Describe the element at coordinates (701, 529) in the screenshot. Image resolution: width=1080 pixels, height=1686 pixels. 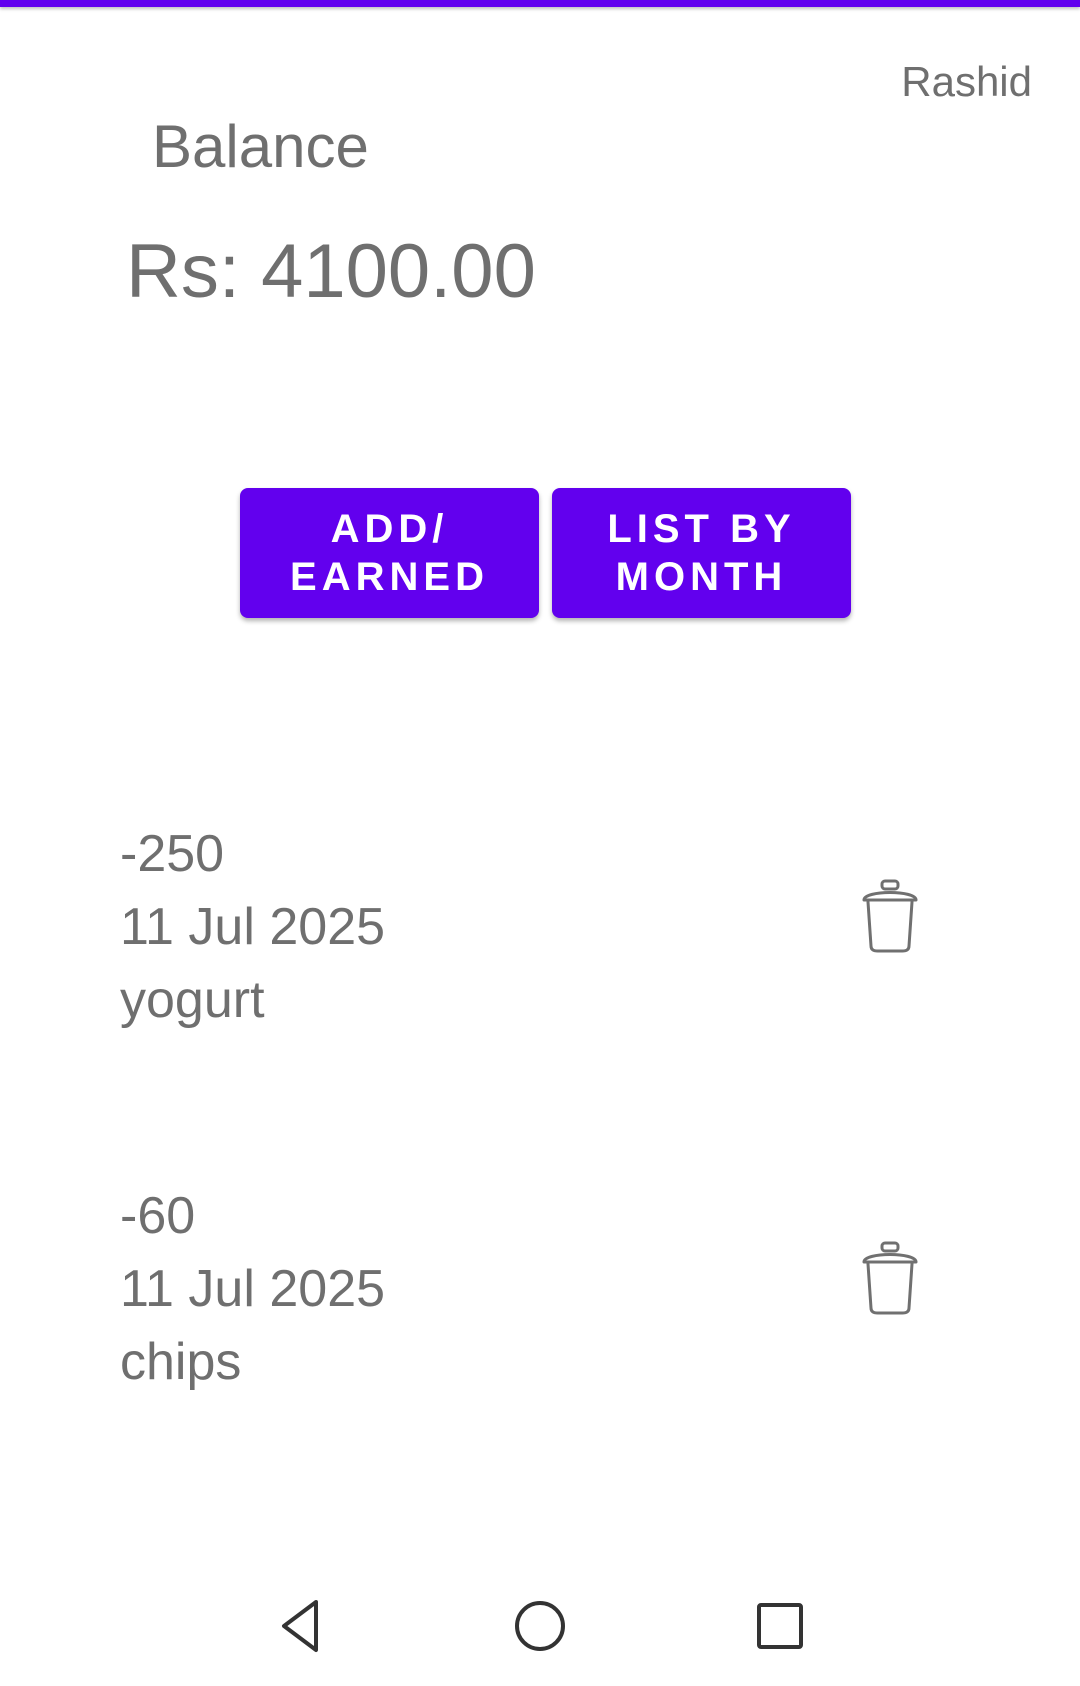
I see `list-by-month-button-label-line1: LIST BY` at that location.